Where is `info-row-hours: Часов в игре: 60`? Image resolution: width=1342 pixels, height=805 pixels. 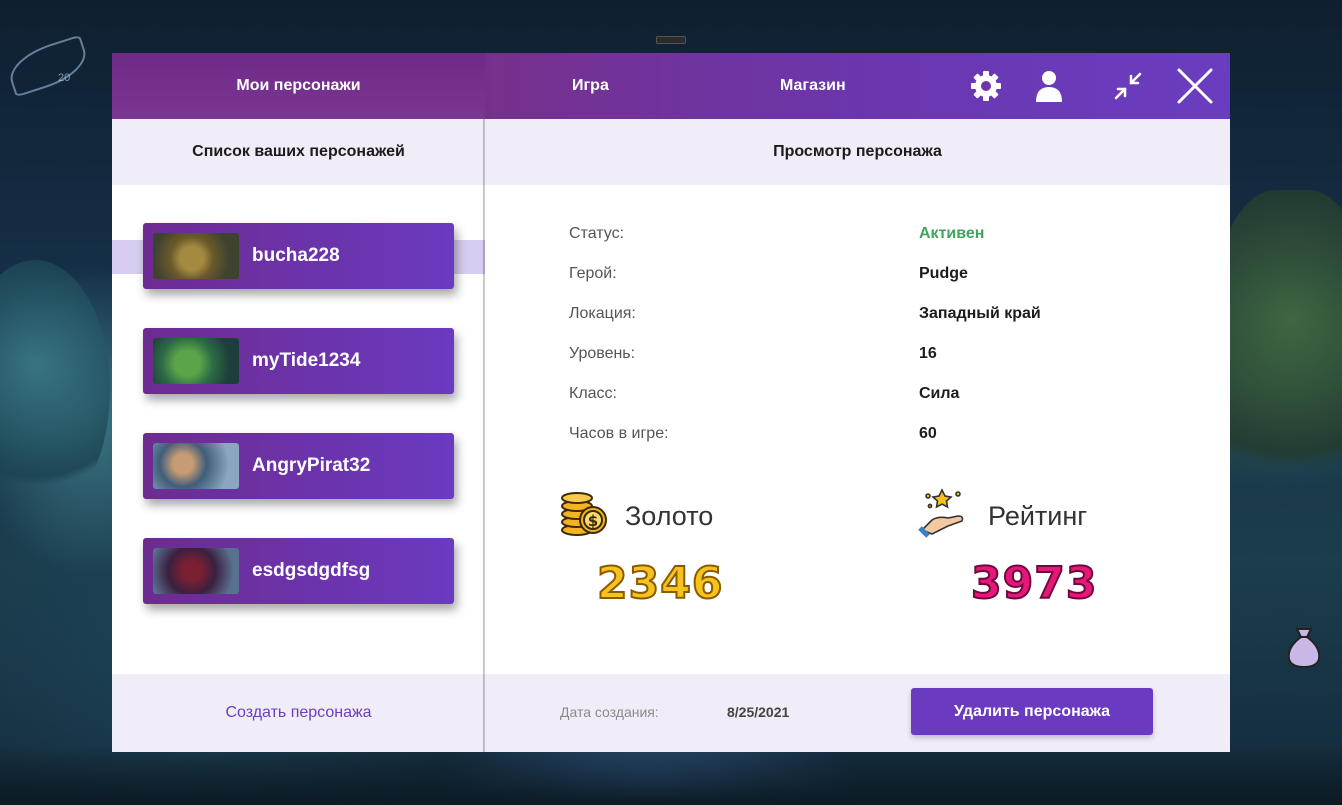 info-row-hours: Часов в игре: 60 is located at coordinates (857, 437).